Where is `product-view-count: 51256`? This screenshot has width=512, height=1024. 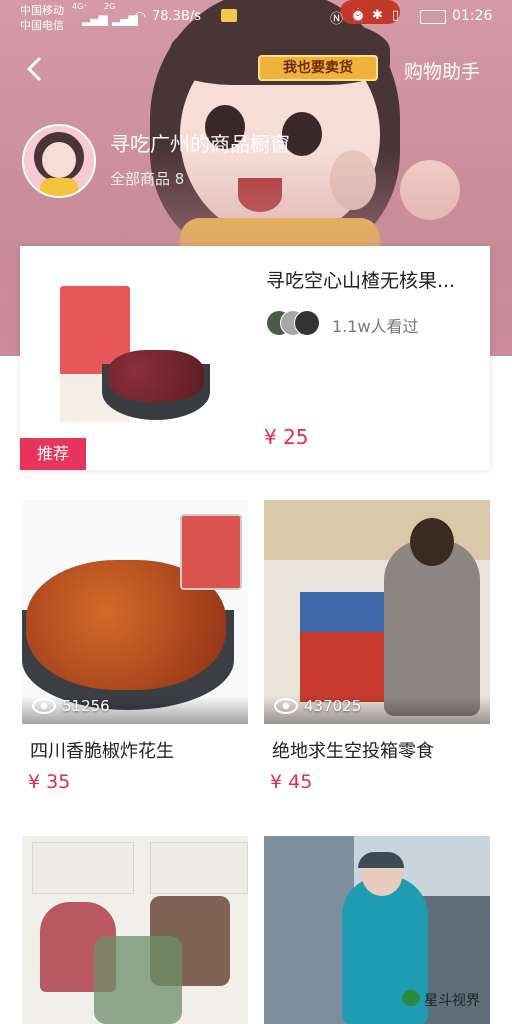
product-view-count: 51256 is located at coordinates (86, 706).